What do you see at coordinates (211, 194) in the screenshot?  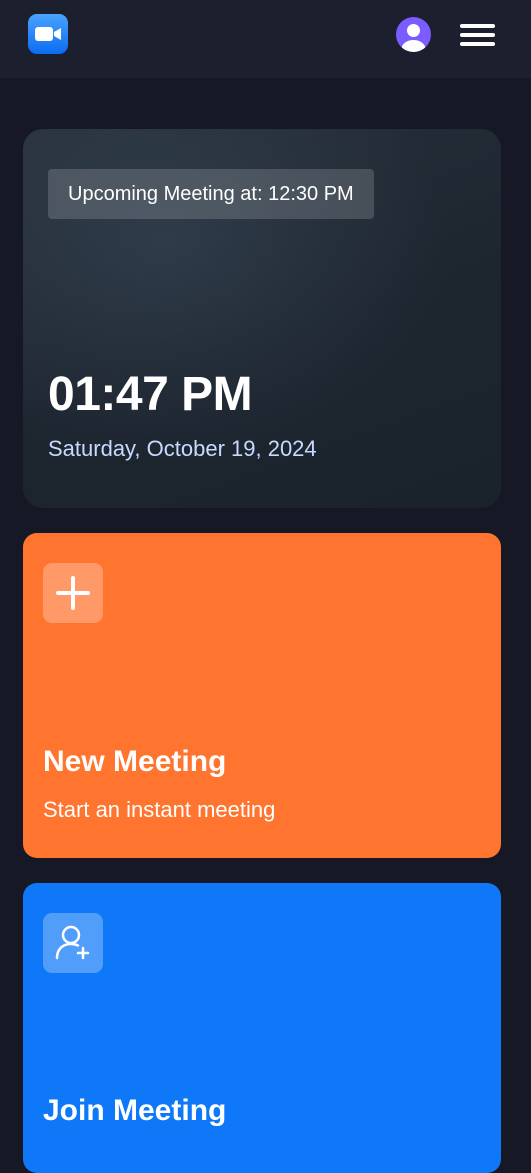 I see `upcoming-meeting-badge: Upcoming Meeting at: 12:30 PM` at bounding box center [211, 194].